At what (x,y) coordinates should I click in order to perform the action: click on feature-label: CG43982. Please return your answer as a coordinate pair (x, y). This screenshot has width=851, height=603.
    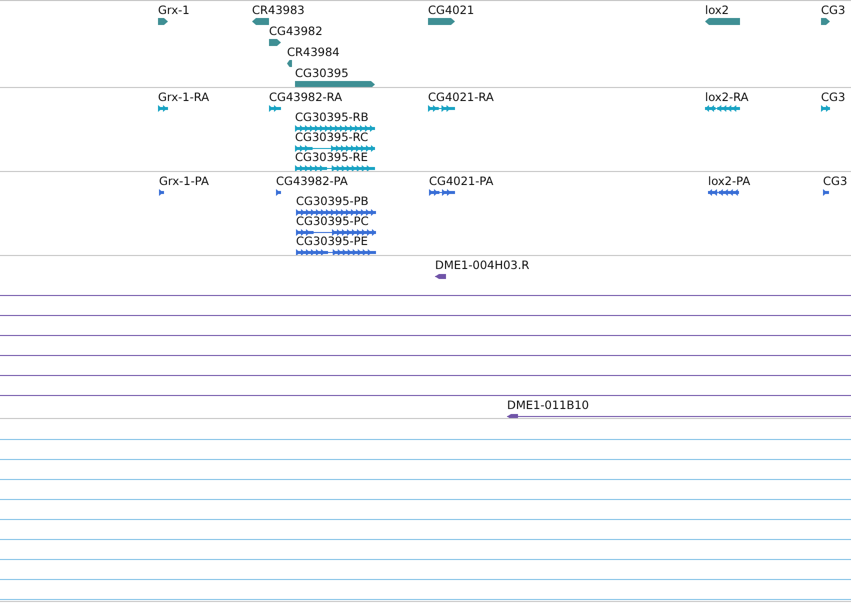
    Looking at the image, I should click on (296, 31).